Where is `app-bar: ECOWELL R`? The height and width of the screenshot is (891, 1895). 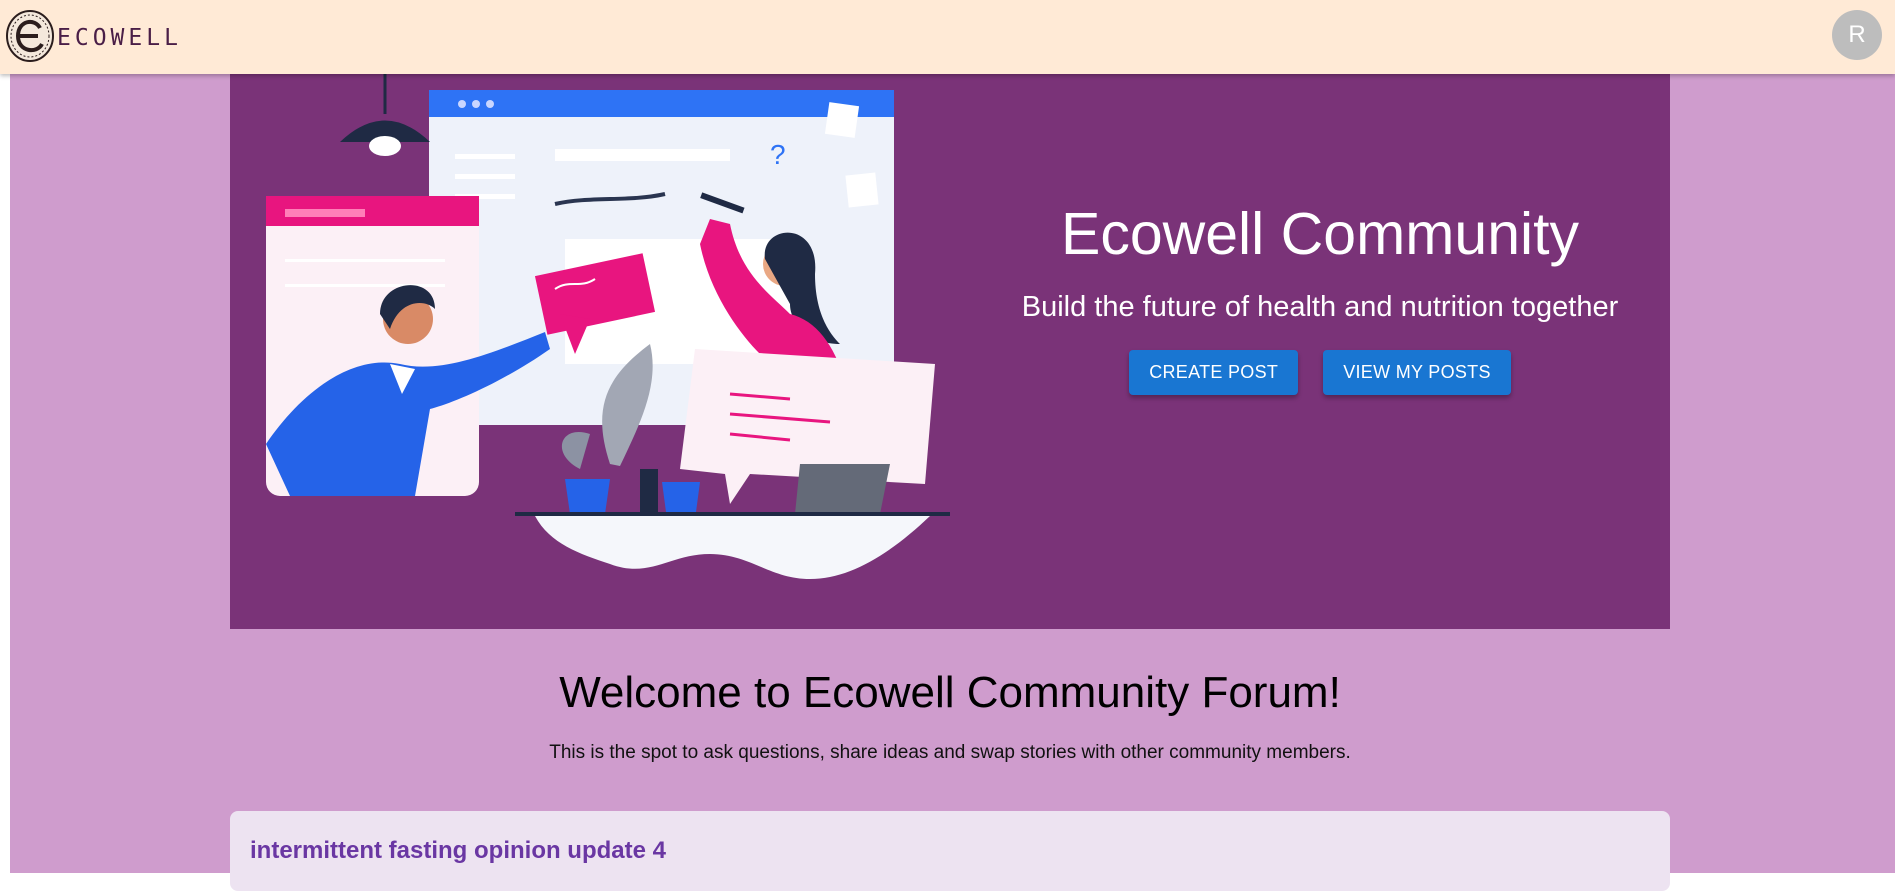 app-bar: ECOWELL R is located at coordinates (947, 37).